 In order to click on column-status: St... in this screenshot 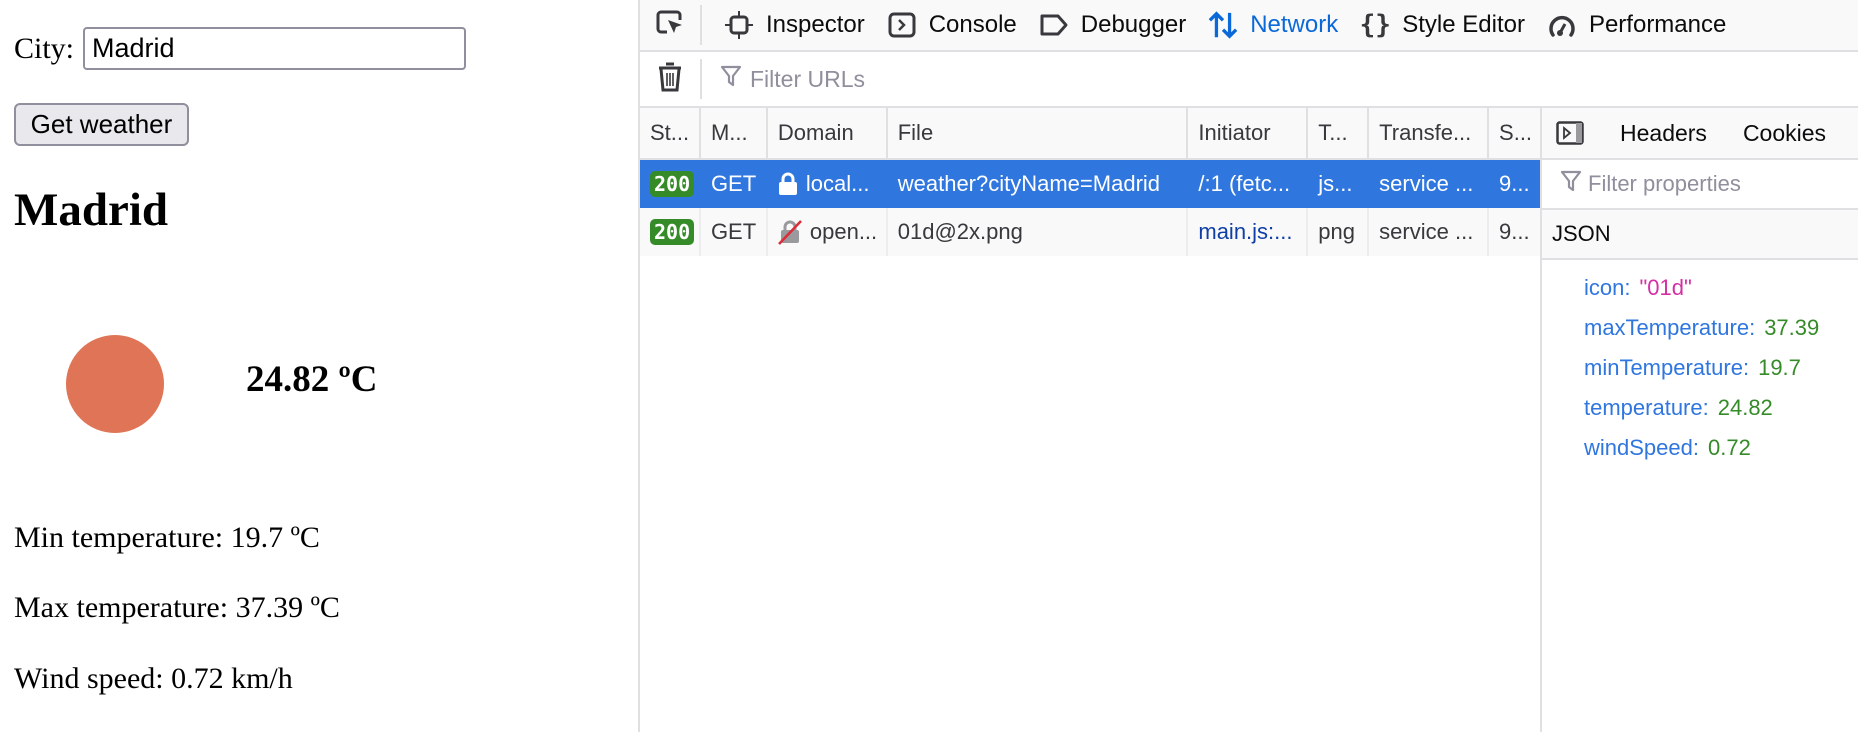, I will do `click(670, 133)`.